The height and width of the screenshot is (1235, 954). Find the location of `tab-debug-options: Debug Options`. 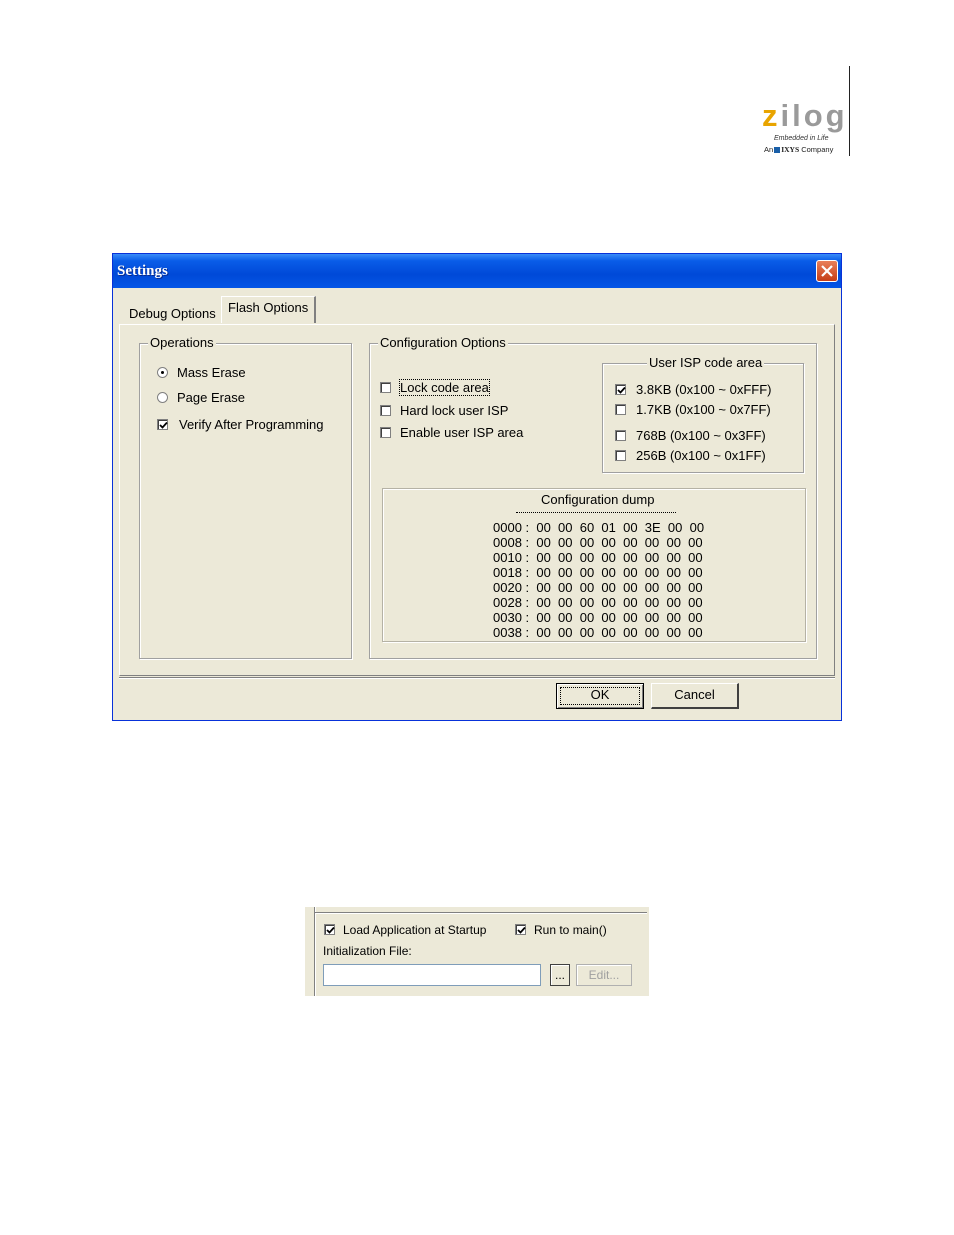

tab-debug-options: Debug Options is located at coordinates (172, 315).